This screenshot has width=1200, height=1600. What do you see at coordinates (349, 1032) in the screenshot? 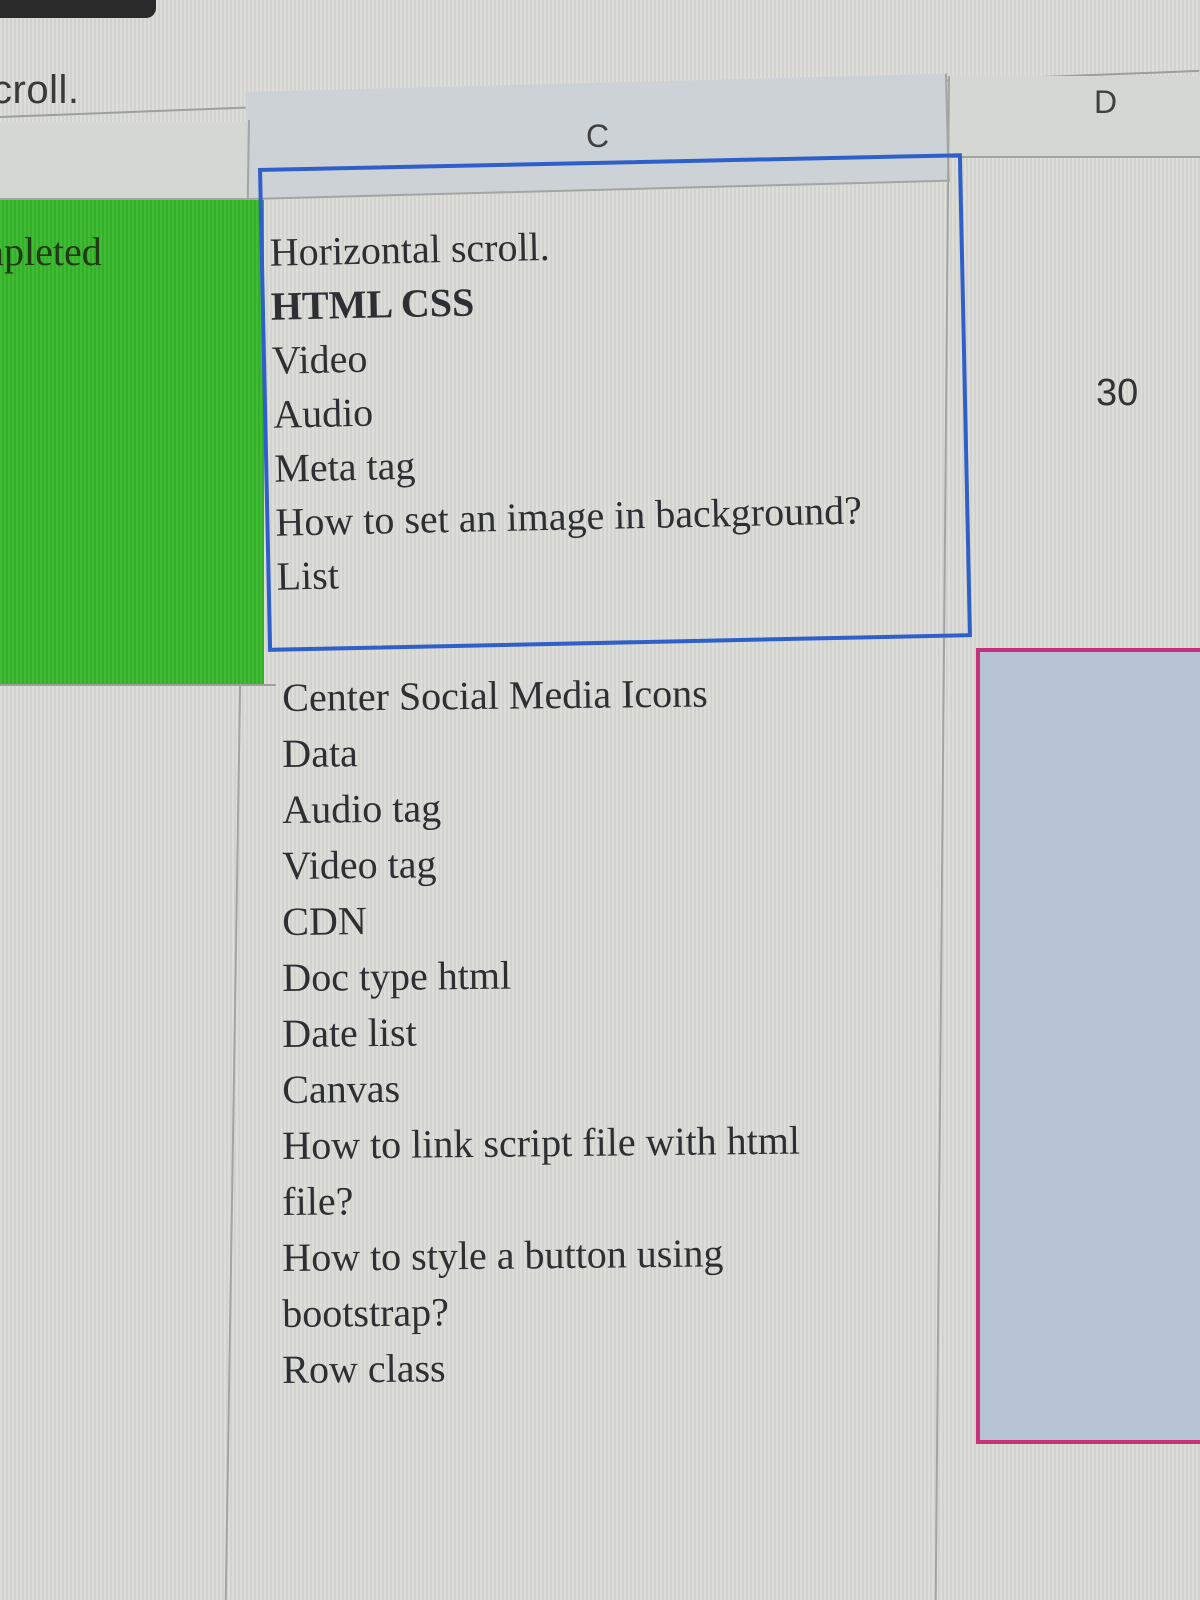
I see `cell-line: Date list` at bounding box center [349, 1032].